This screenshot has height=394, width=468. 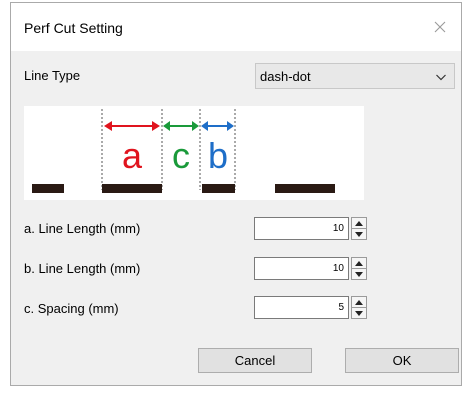 I want to click on field-label-c: c. Spacing (mm), so click(x=71, y=308).